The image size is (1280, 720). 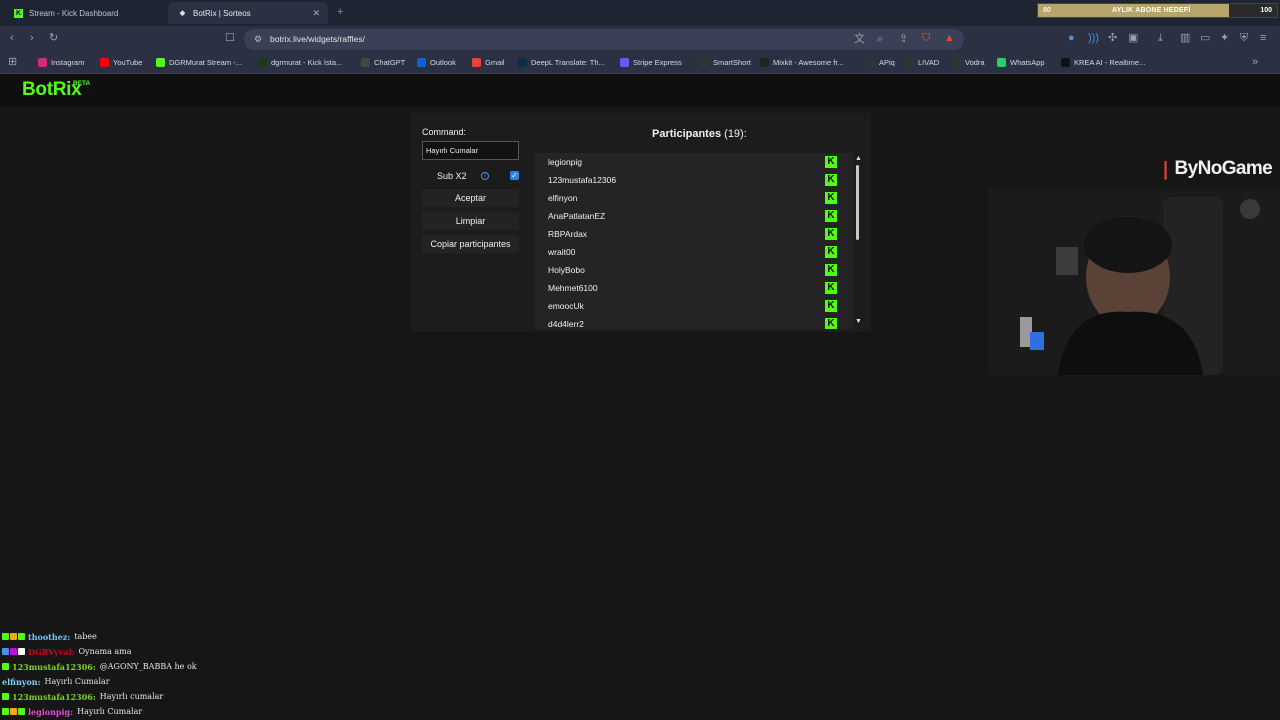 What do you see at coordinates (686, 322) in the screenshot?
I see `participant-row: d4d4lerr2 K` at bounding box center [686, 322].